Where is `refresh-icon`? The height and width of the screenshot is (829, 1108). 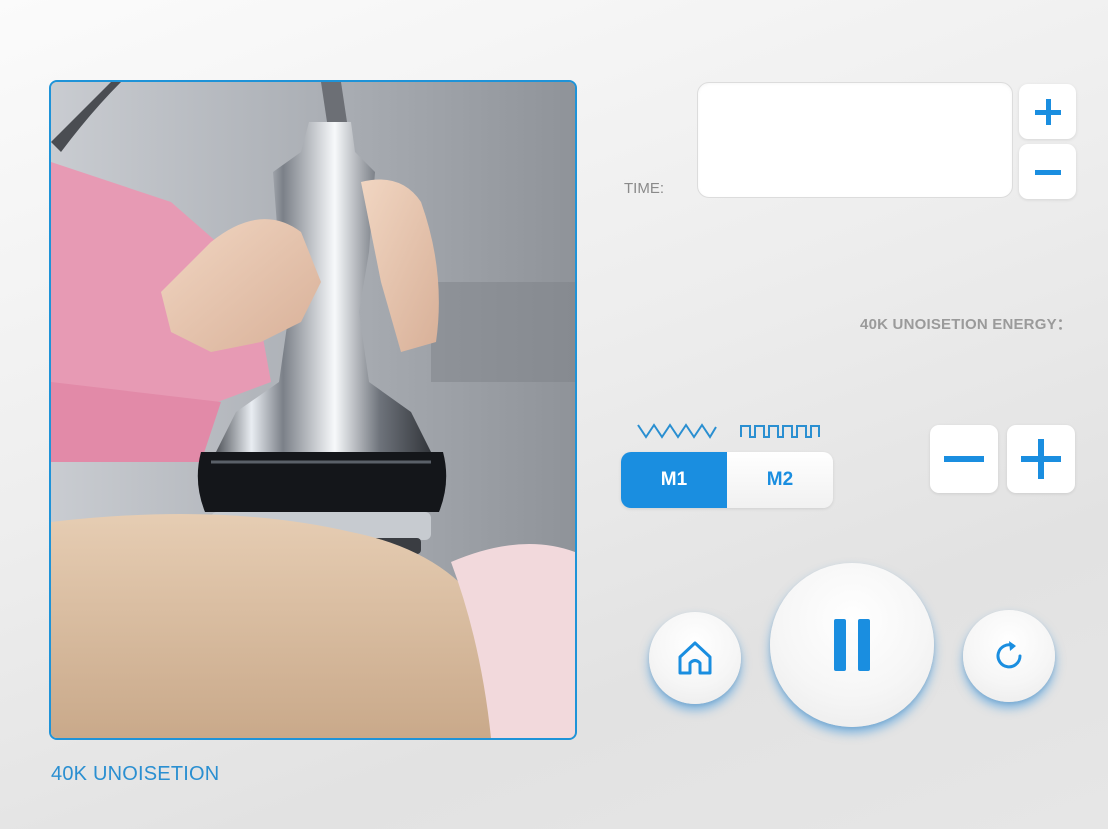
refresh-icon is located at coordinates (1009, 655).